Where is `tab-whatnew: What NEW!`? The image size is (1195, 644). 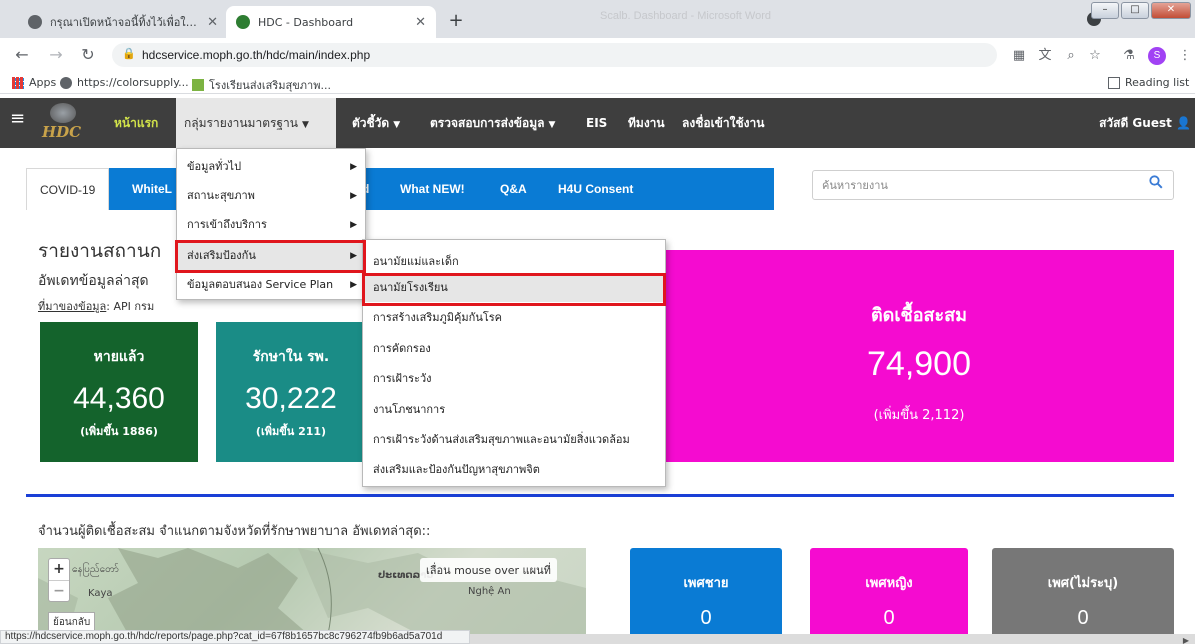 tab-whatnew: What NEW! is located at coordinates (432, 189).